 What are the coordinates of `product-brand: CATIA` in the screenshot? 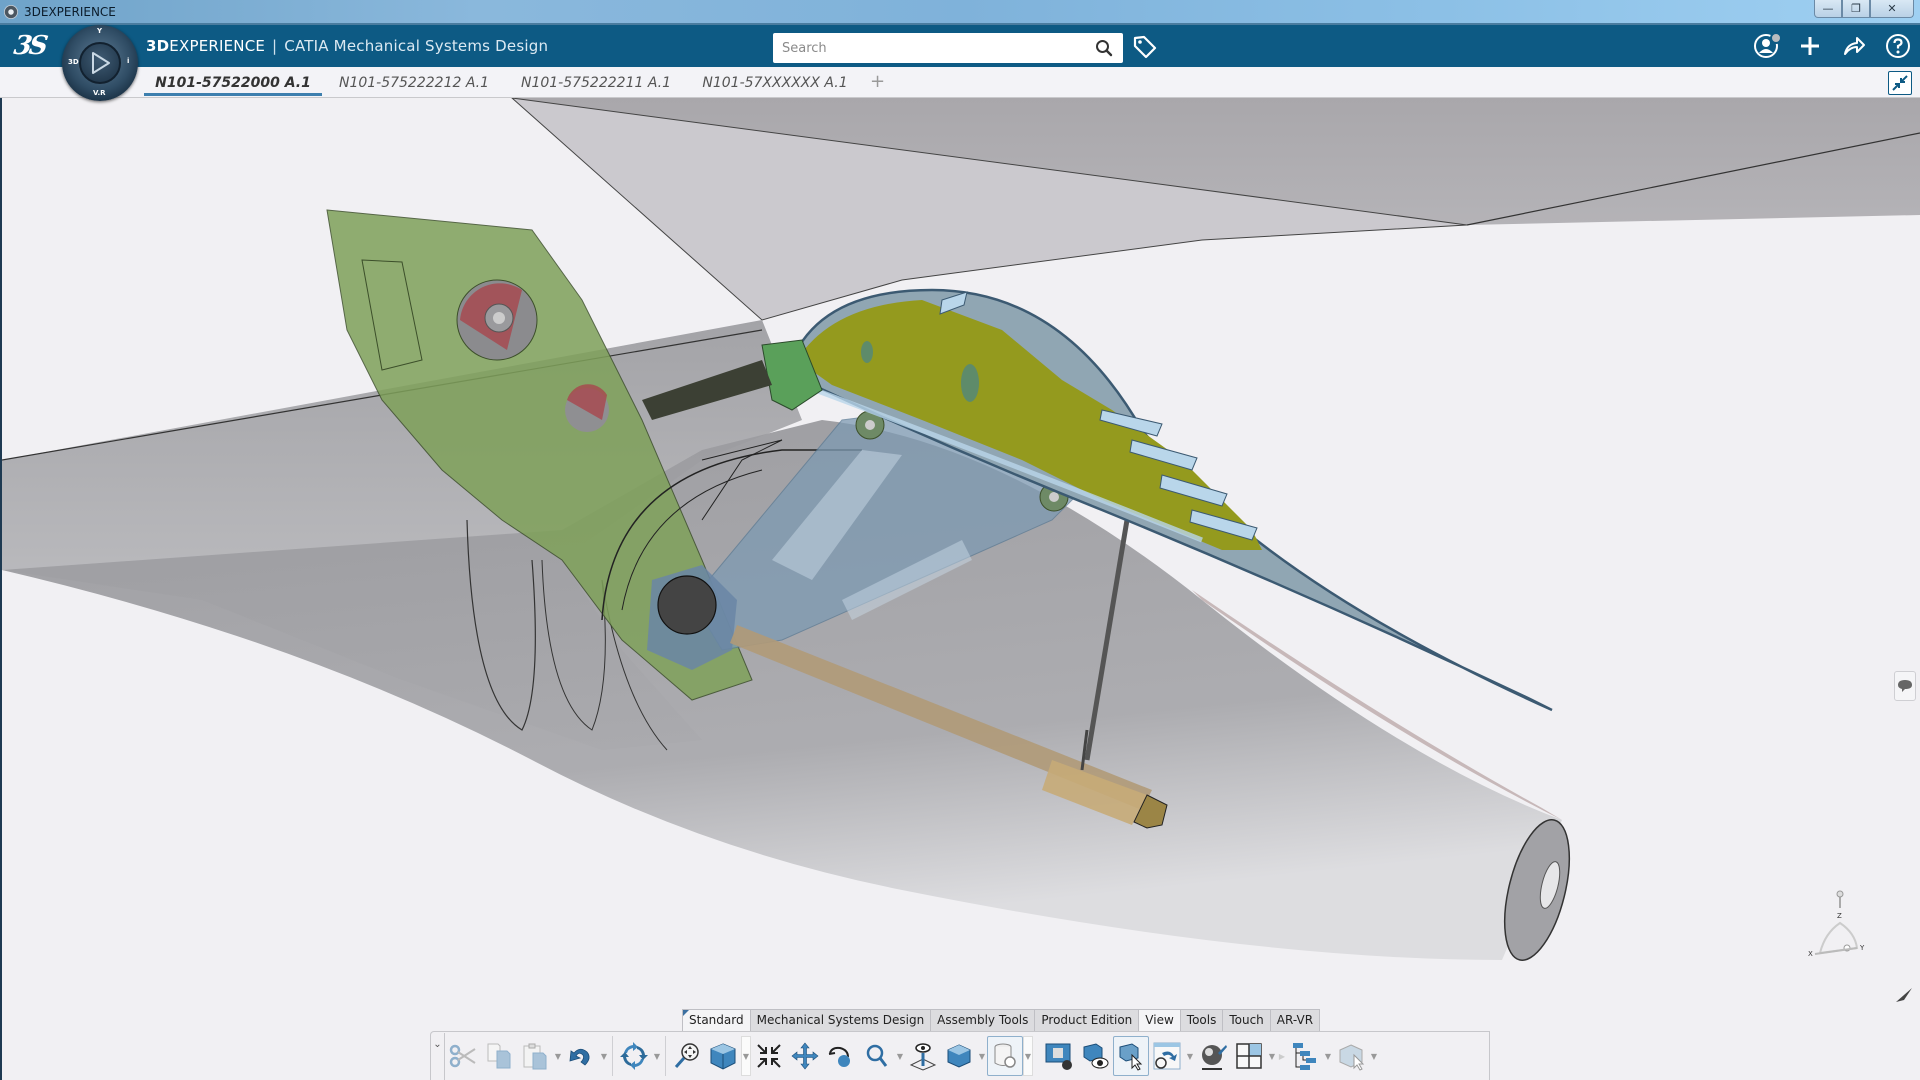 It's located at (306, 46).